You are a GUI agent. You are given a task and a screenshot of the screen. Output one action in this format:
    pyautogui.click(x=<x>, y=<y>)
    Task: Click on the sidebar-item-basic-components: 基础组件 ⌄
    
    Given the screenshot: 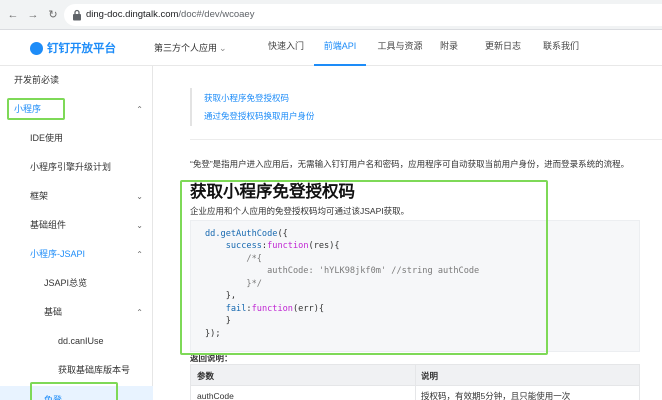 What is the action you would take?
    pyautogui.click(x=76, y=225)
    